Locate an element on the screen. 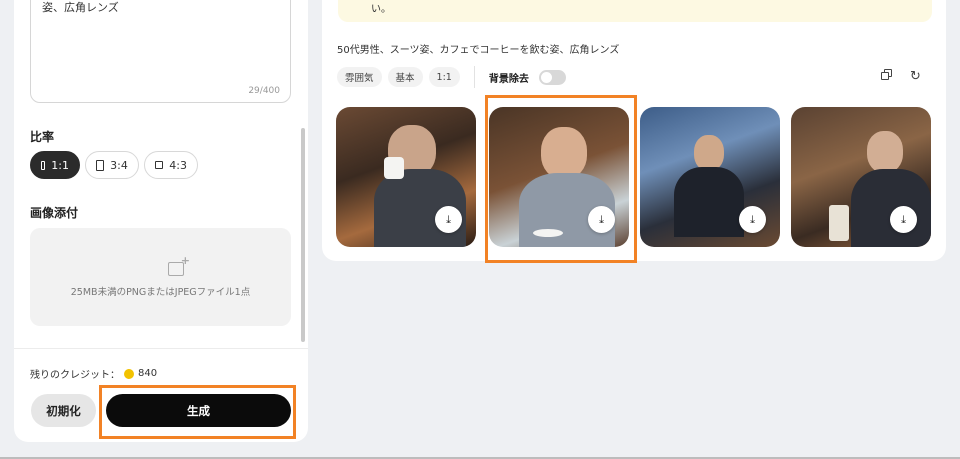 The image size is (960, 459). ratio-1-1-button: 1:1 is located at coordinates (55, 165).